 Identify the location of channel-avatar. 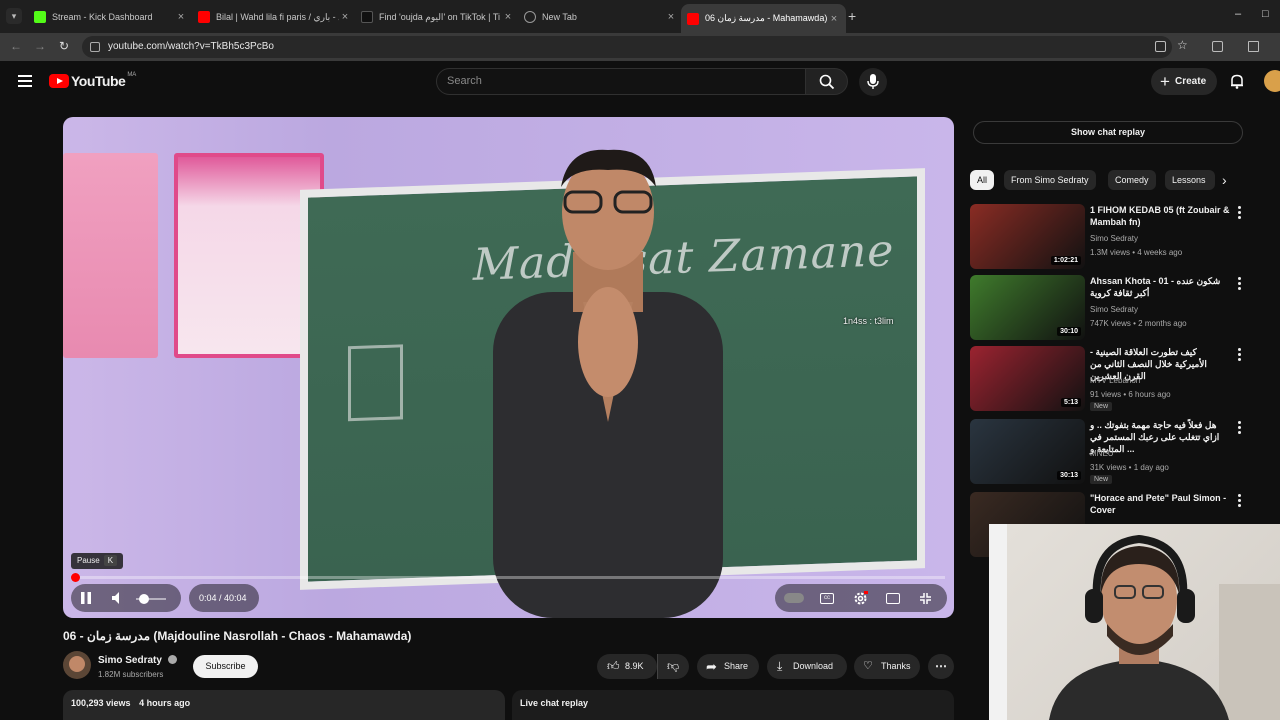
(77, 665).